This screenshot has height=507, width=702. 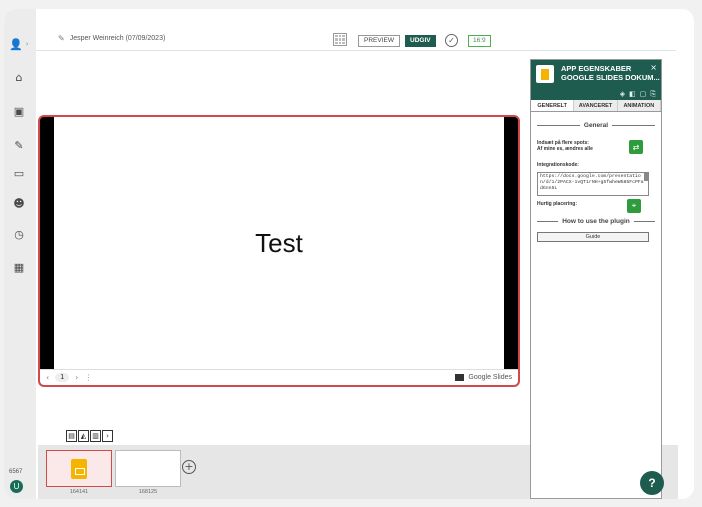 What do you see at coordinates (47, 377) in the screenshot?
I see `prev-slide-icon: ‹` at bounding box center [47, 377].